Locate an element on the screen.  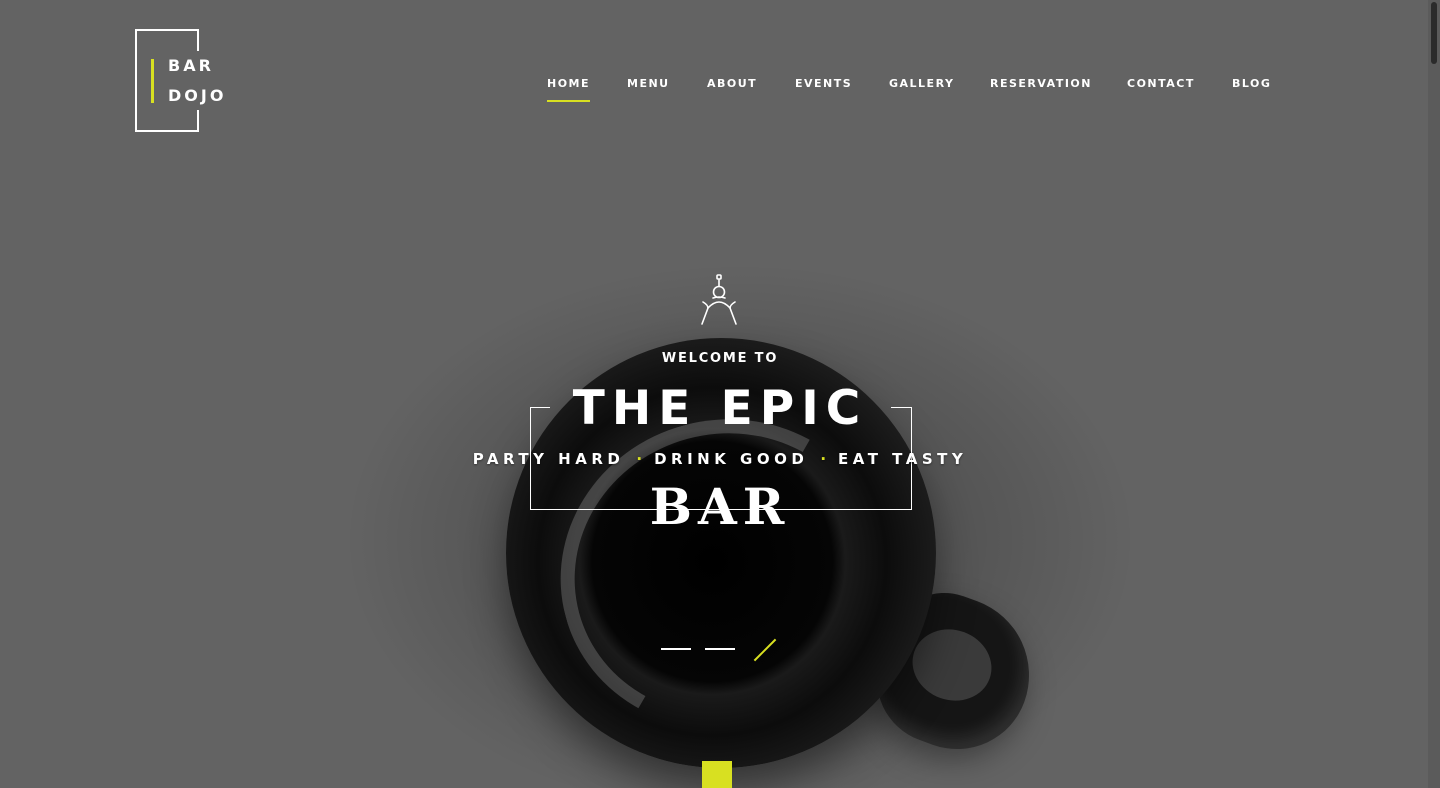
nav-item-gallery: GALLERY is located at coordinates (921, 83).